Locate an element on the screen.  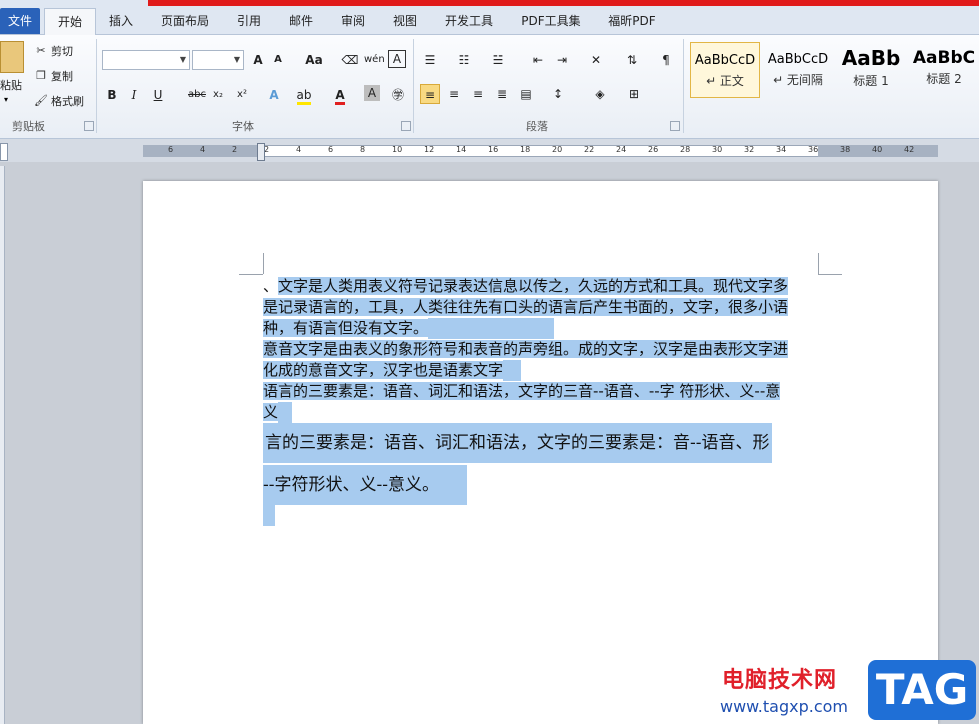
text-effects-button: A is located at coordinates (274, 95).